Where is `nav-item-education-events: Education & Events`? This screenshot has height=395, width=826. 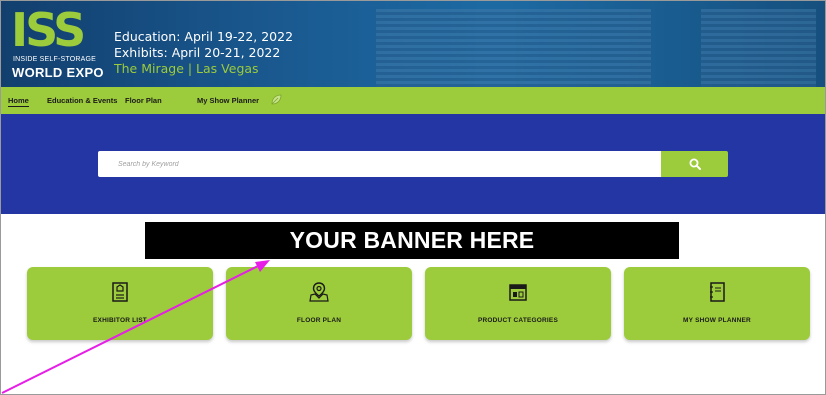 nav-item-education-events: Education & Events is located at coordinates (82, 100).